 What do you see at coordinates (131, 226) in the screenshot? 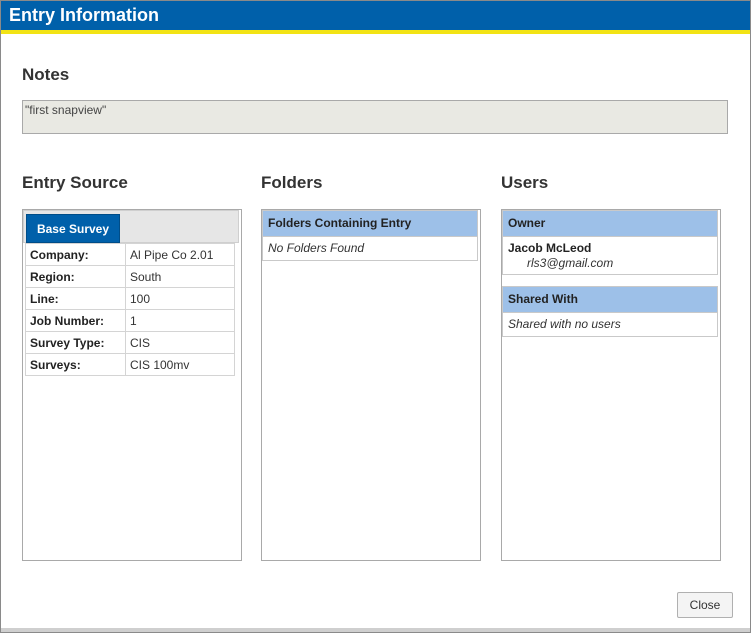
I see `source-tabstrip: Base Survey` at bounding box center [131, 226].